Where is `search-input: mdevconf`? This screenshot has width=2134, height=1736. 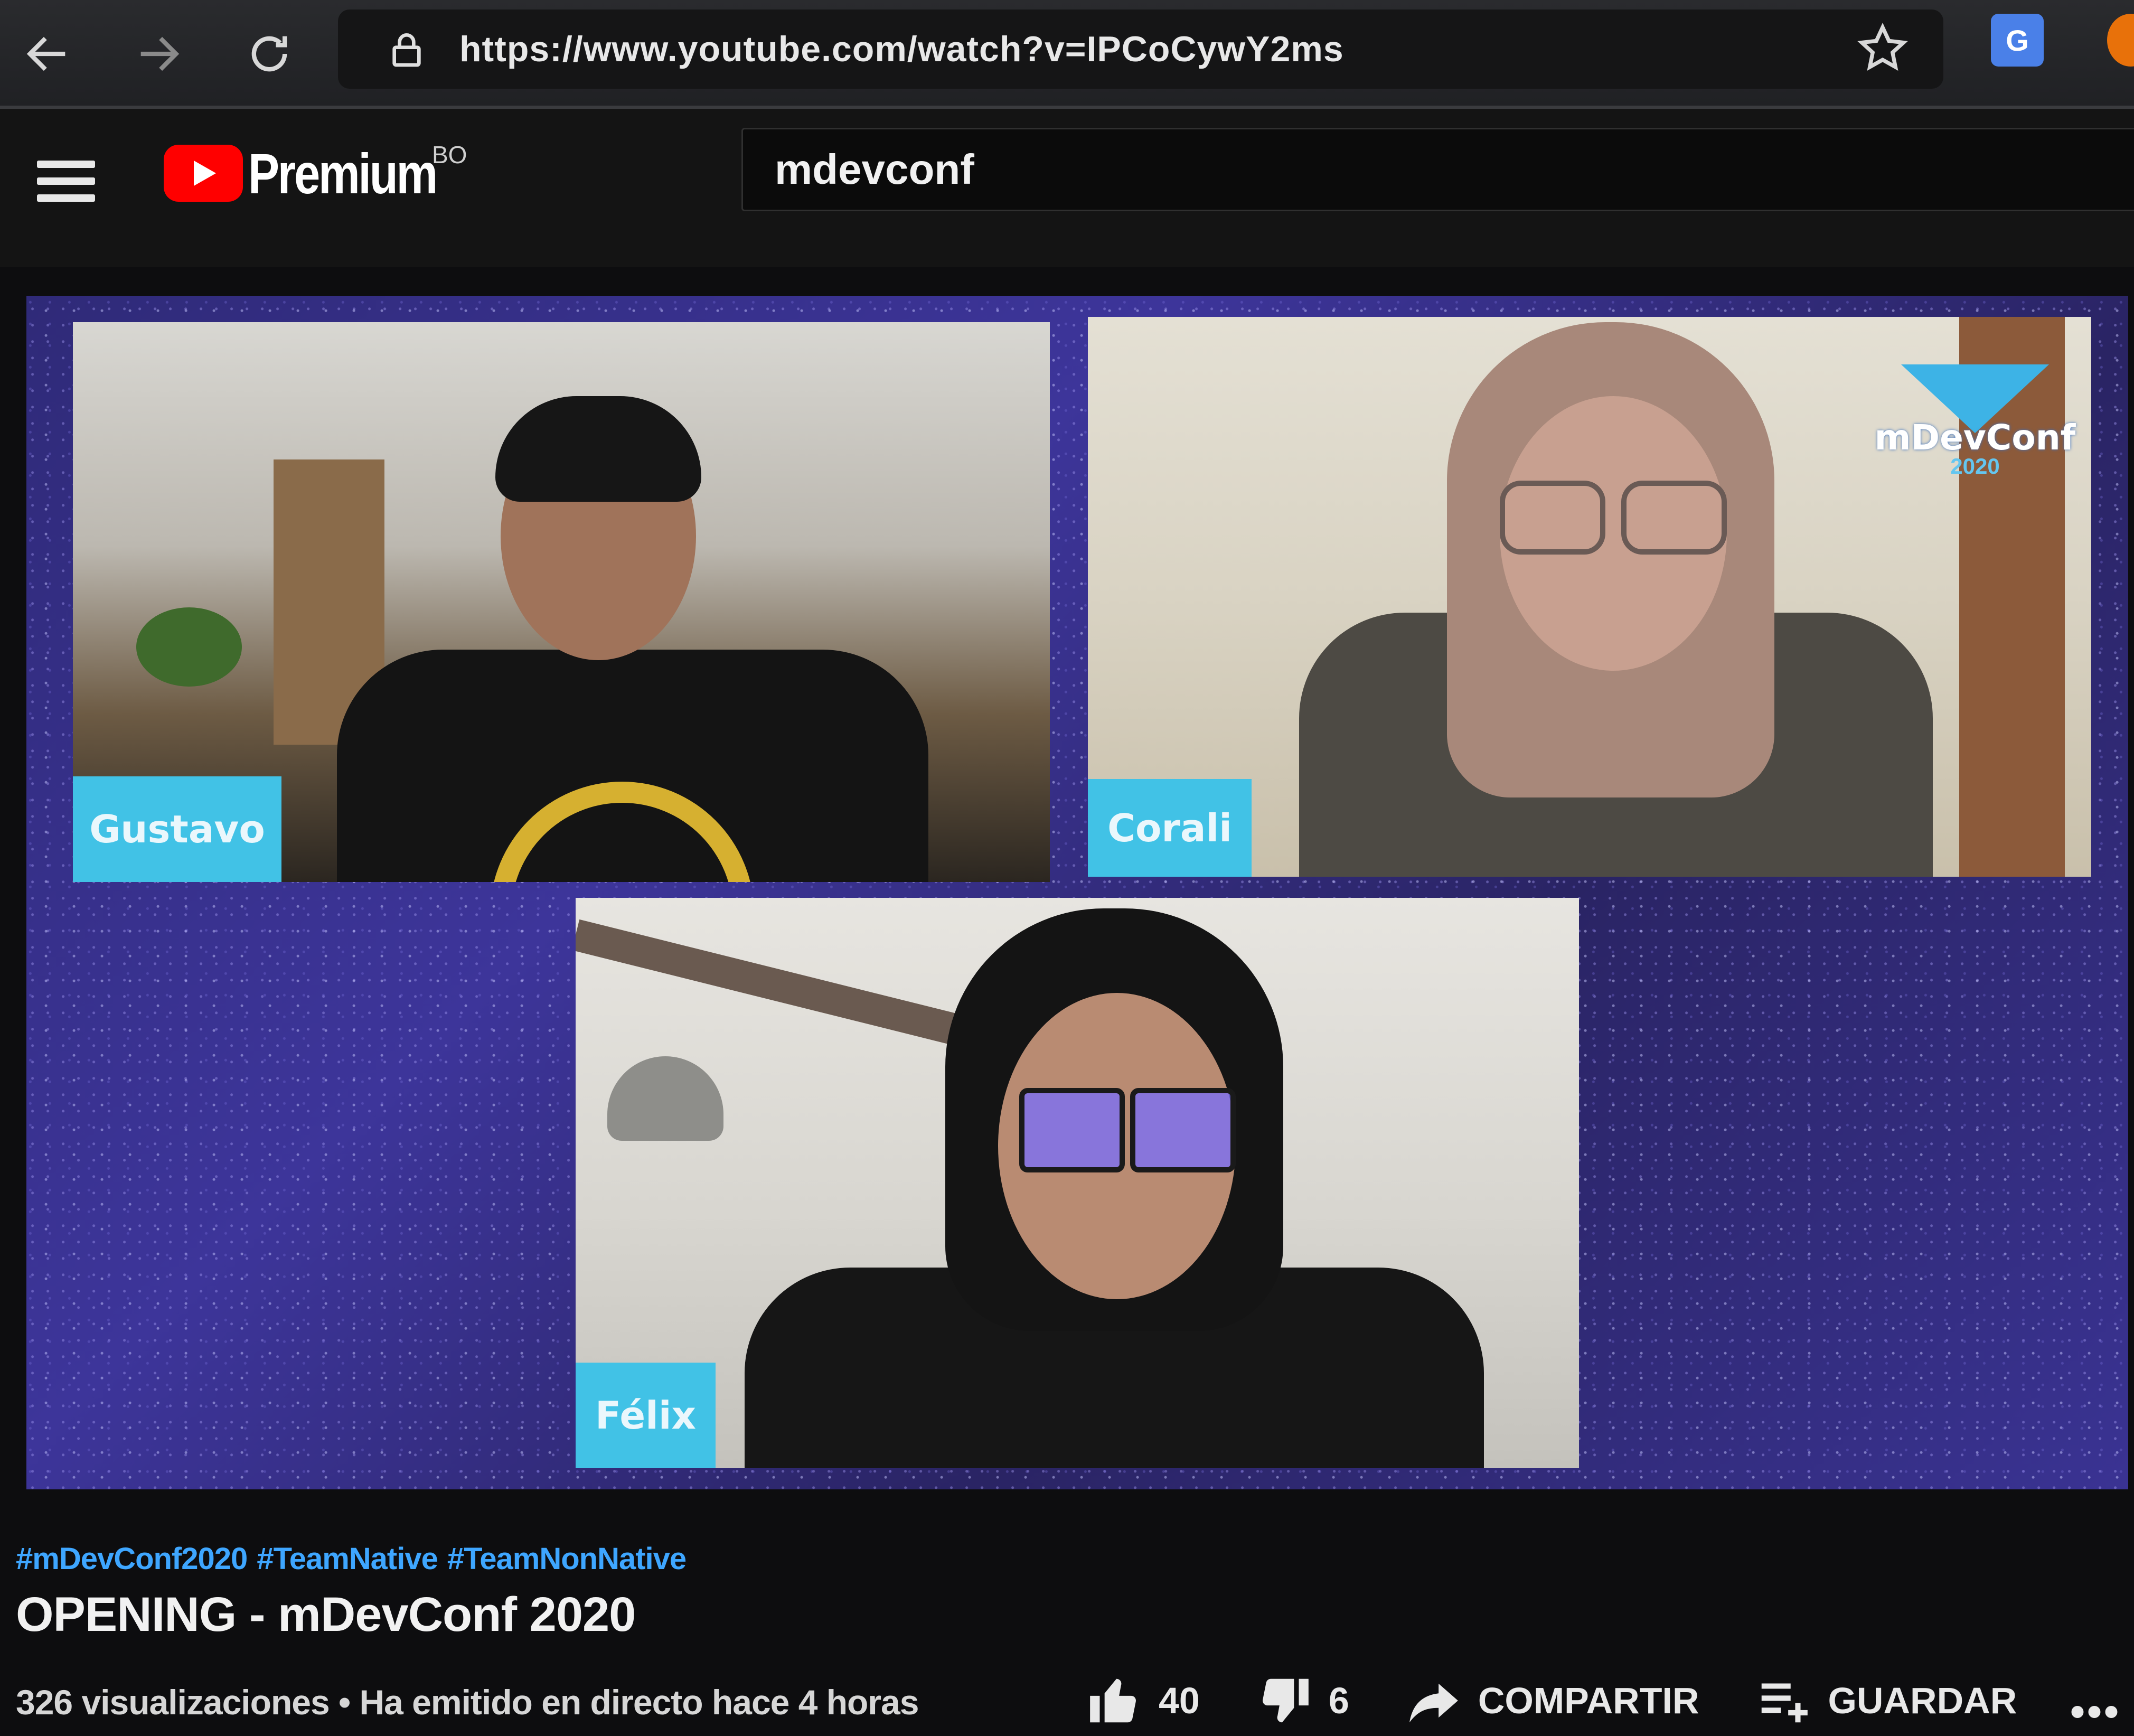 search-input: mdevconf is located at coordinates (1437, 169).